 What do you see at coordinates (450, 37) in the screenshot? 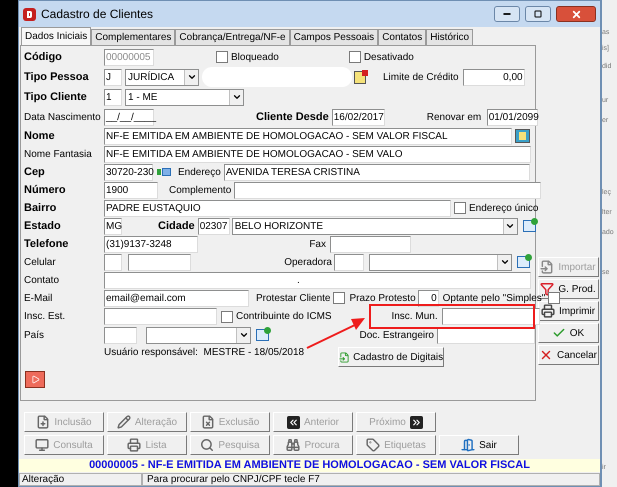
I see `tab: Histórico` at bounding box center [450, 37].